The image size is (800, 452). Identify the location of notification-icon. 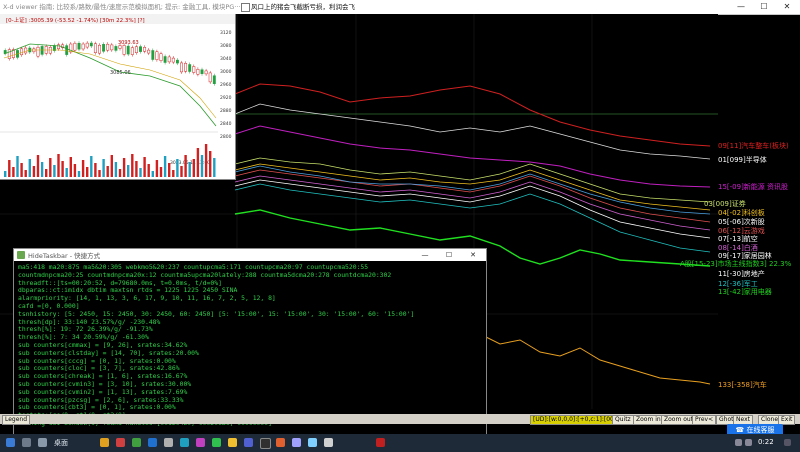
(787, 442).